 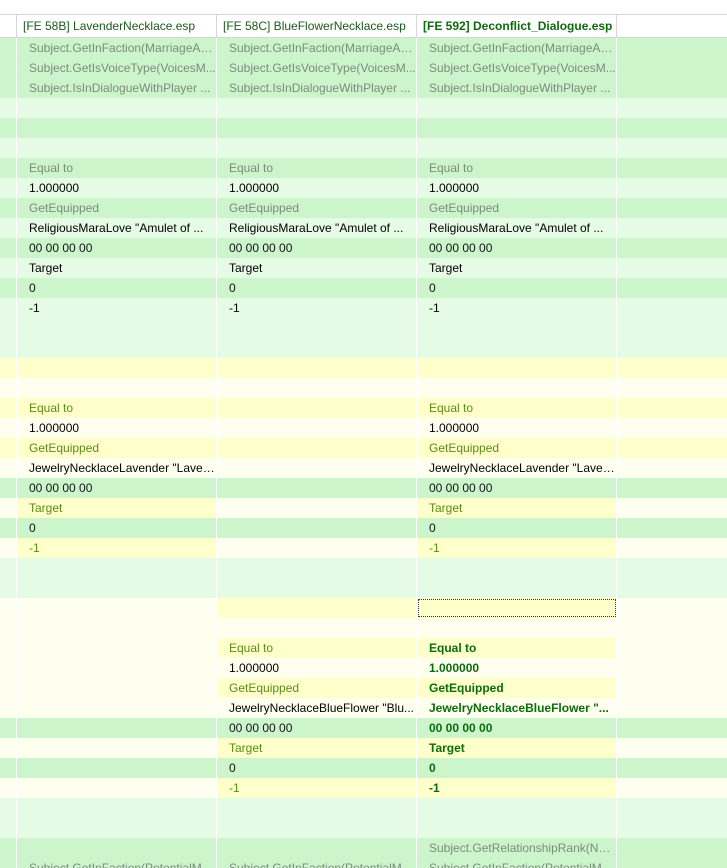 I want to click on table-row: -1 -1 -1, so click(x=363, y=308).